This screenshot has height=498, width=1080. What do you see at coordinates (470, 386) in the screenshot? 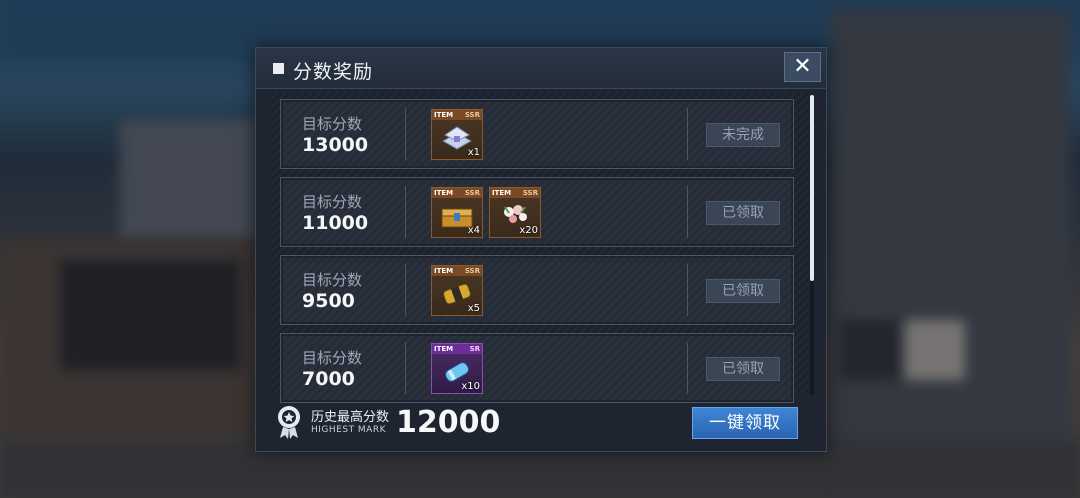
I see `item-quantity: x10` at bounding box center [470, 386].